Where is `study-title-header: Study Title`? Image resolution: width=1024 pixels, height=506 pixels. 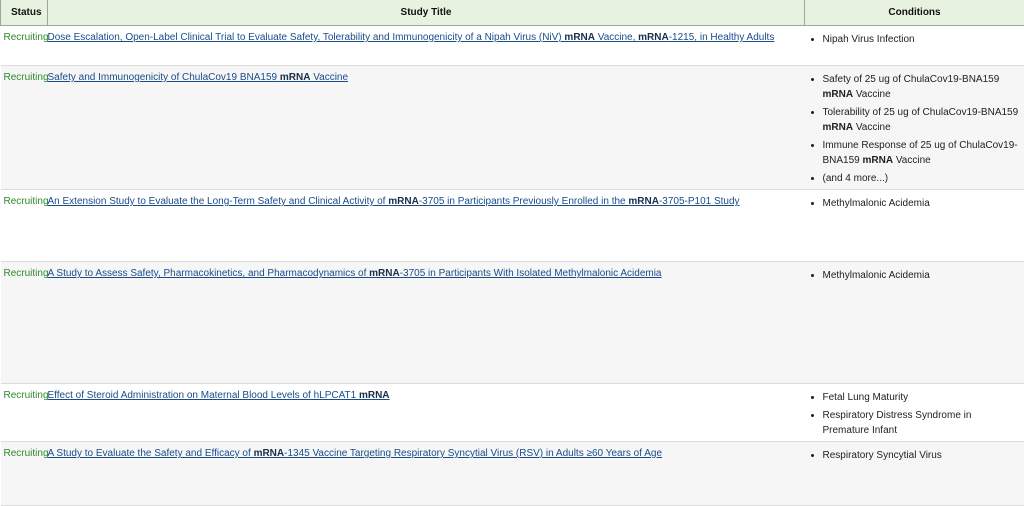 study-title-header: Study Title is located at coordinates (426, 13).